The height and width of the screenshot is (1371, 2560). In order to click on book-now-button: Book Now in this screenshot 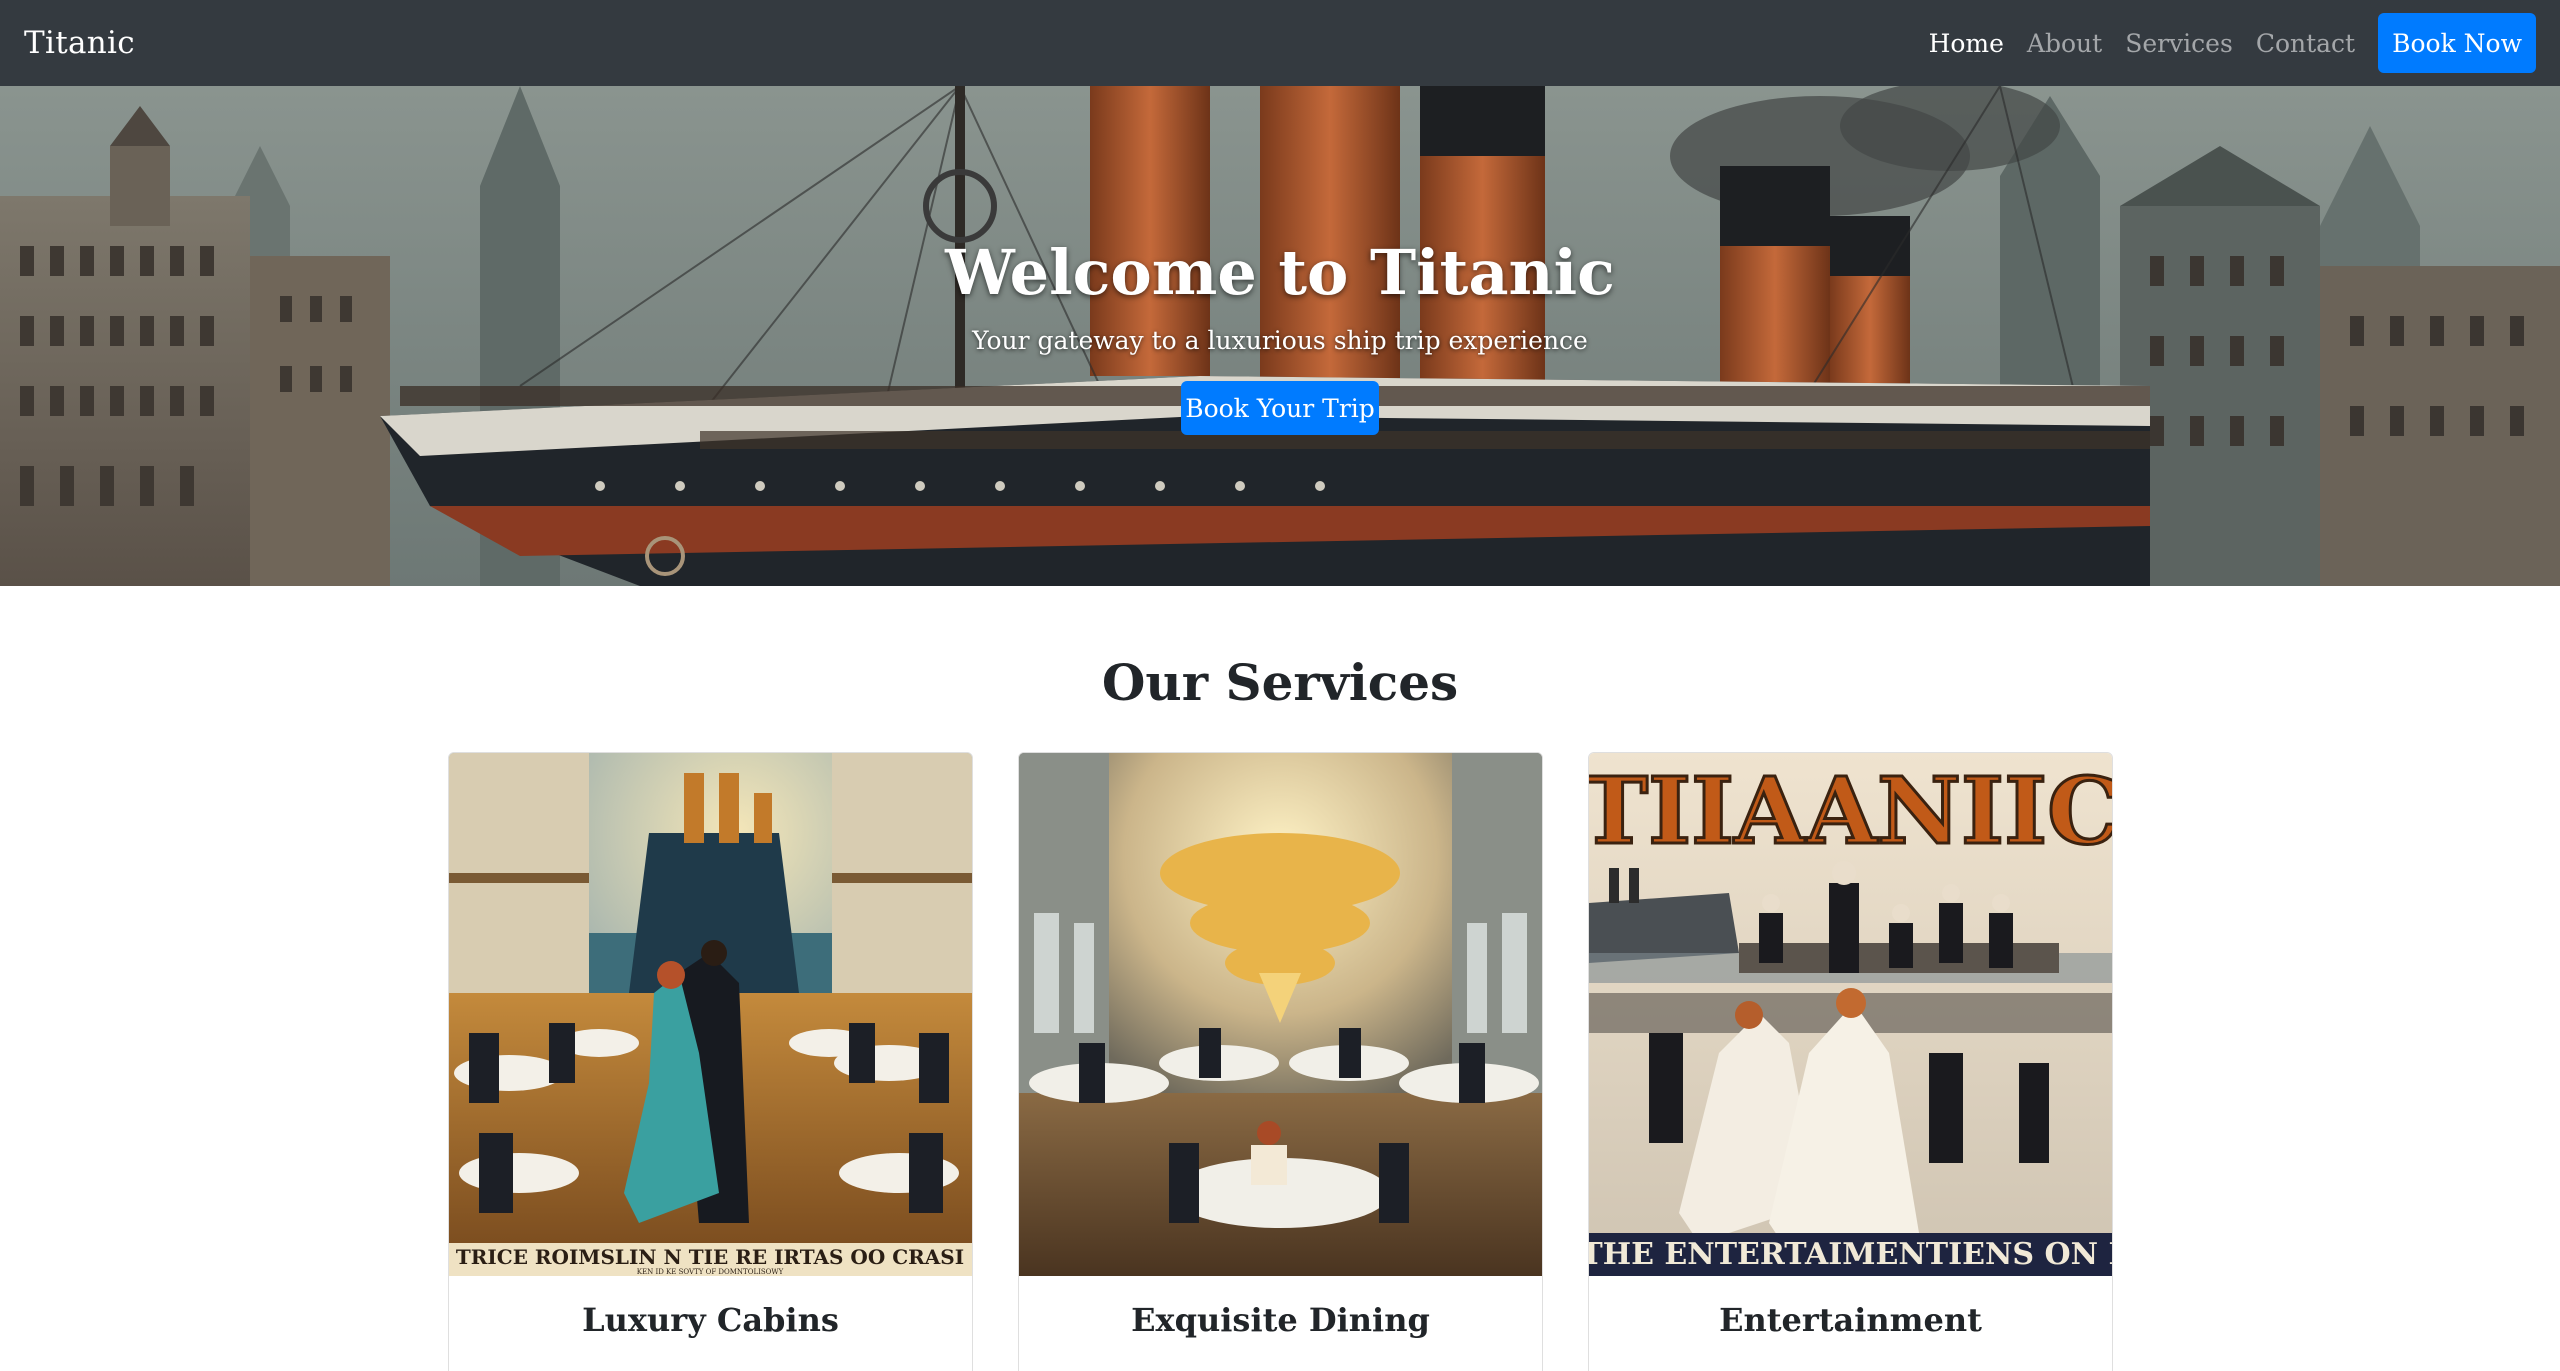, I will do `click(2457, 43)`.